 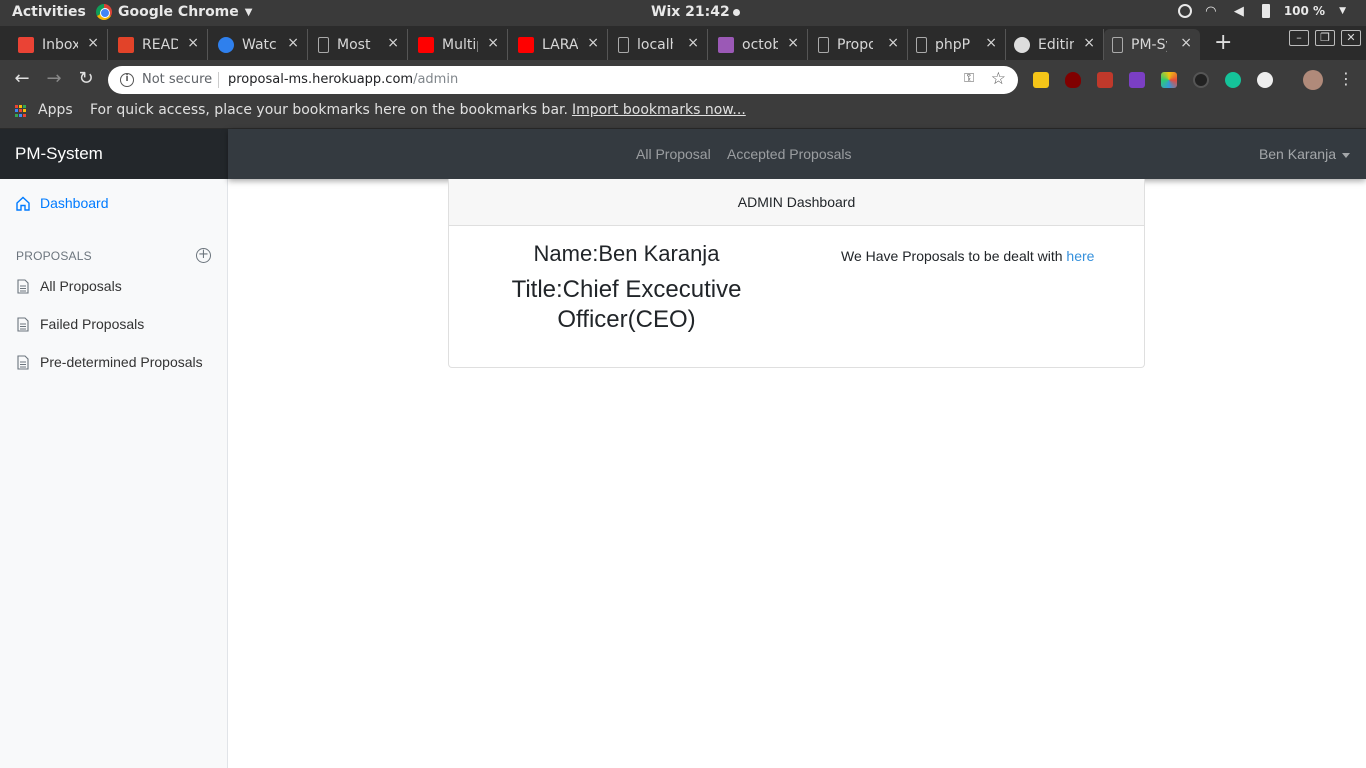 I want to click on apps-grid-icon, so click(x=21, y=111).